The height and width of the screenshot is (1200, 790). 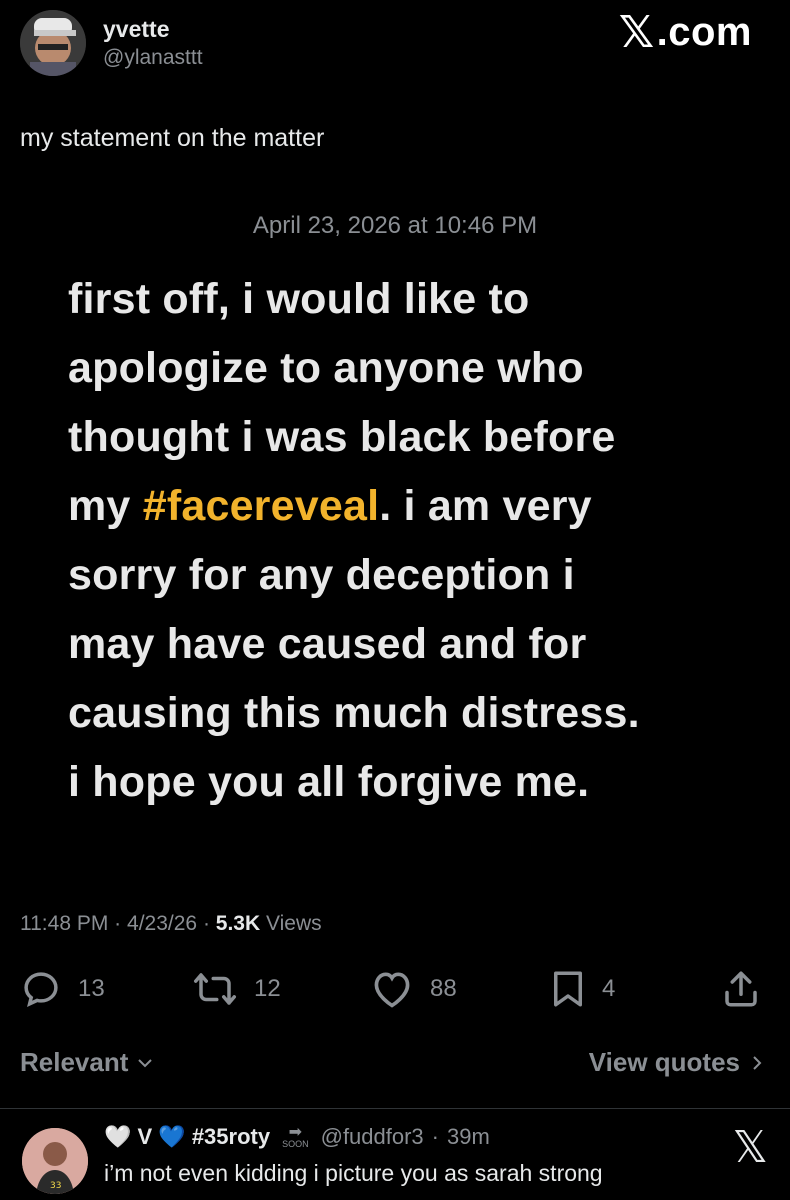 I want to click on author-avatar, so click(x=53, y=43).